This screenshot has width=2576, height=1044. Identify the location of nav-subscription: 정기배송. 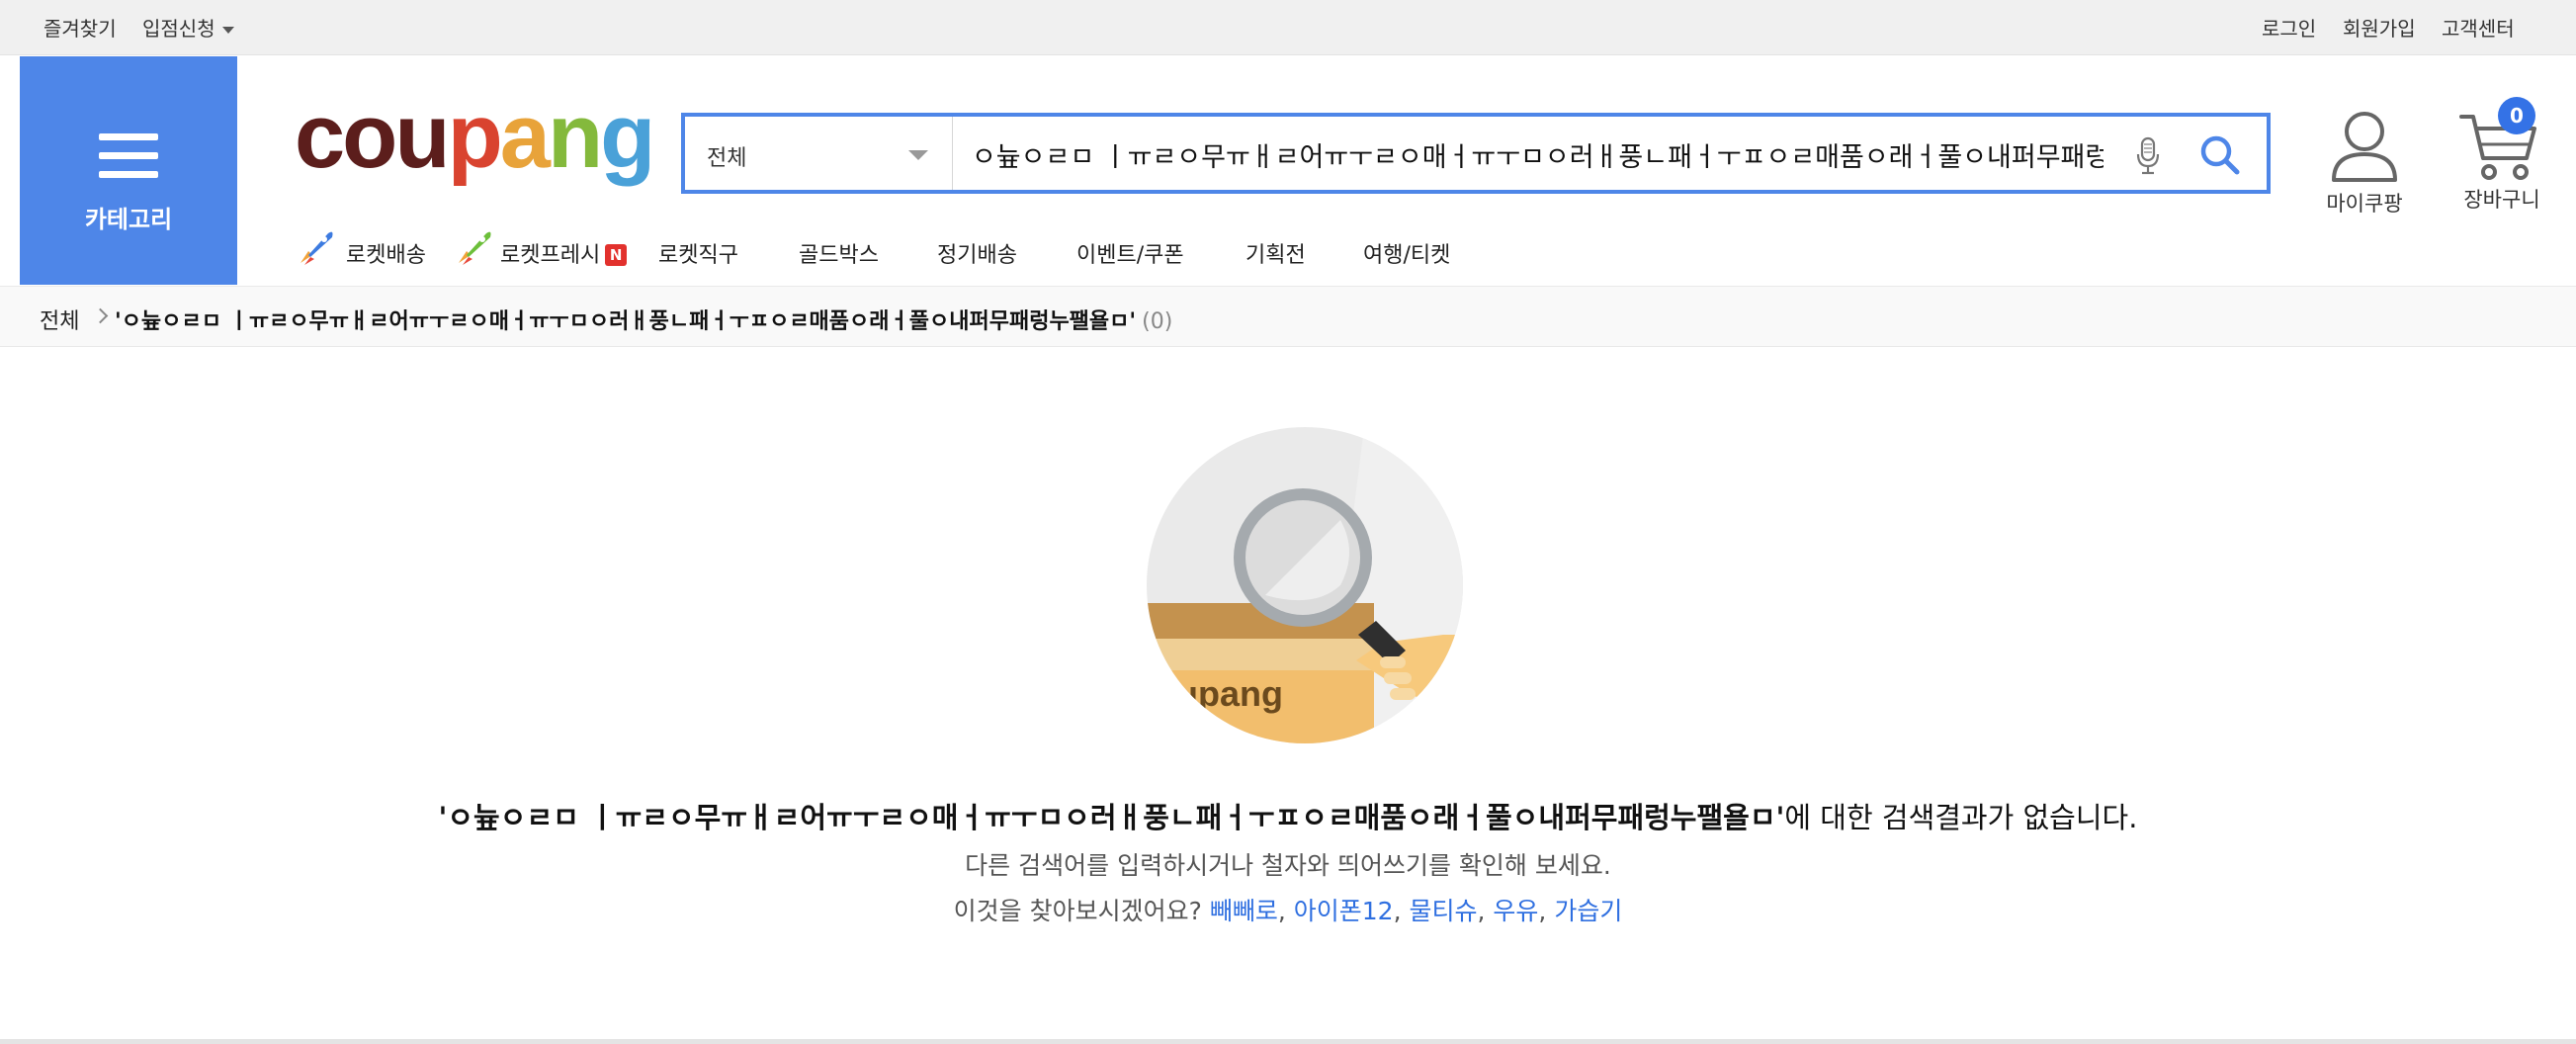
(977, 253).